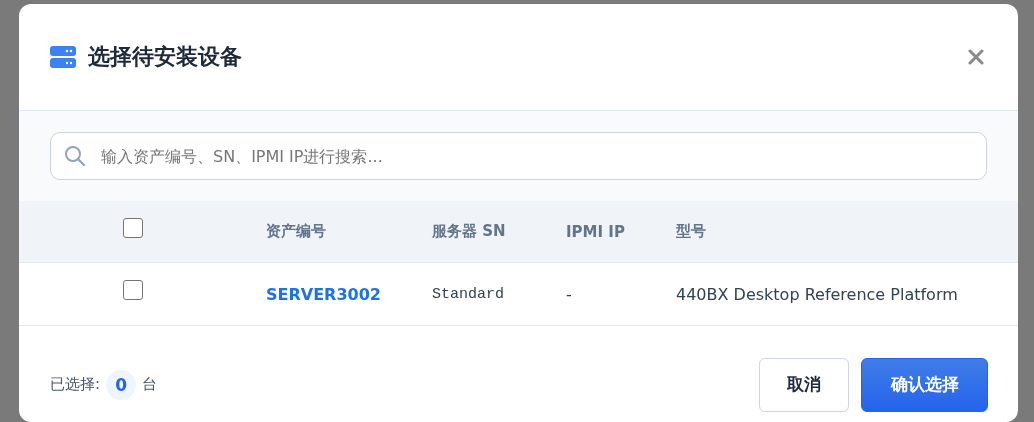 The height and width of the screenshot is (422, 1034). Describe the element at coordinates (75, 156) in the screenshot. I see `search-icon` at that location.